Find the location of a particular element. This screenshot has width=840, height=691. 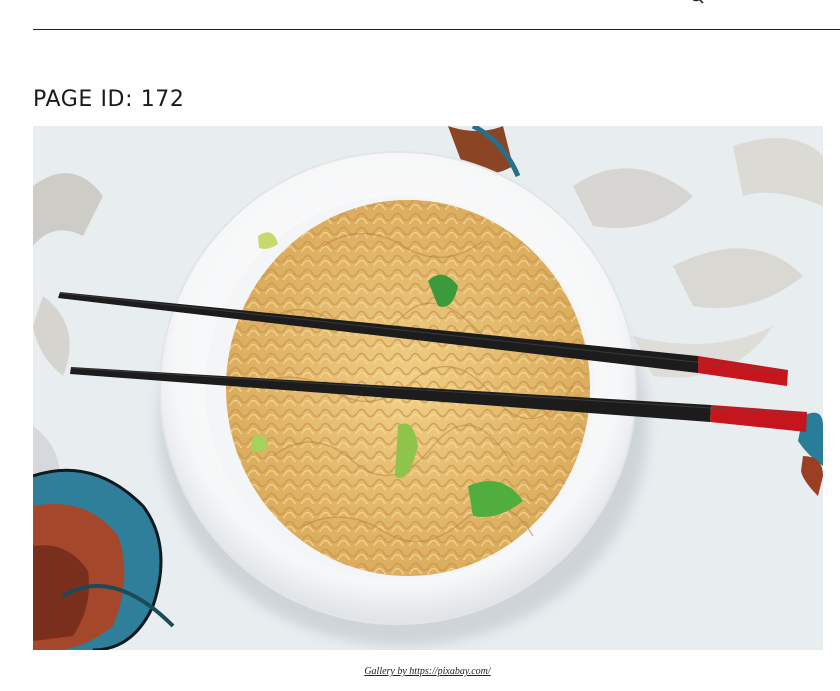

header-divider is located at coordinates (436, 29).